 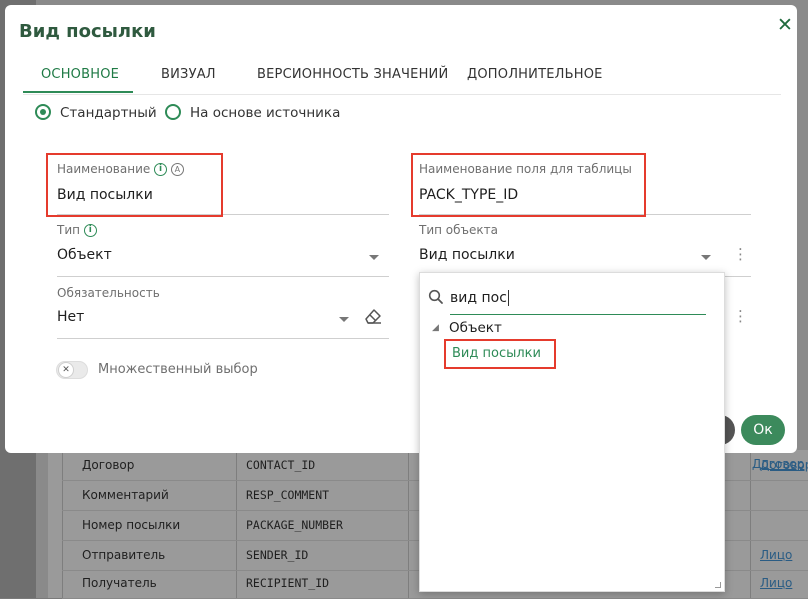 I want to click on table-cell-name: Договор, so click(x=108, y=465).